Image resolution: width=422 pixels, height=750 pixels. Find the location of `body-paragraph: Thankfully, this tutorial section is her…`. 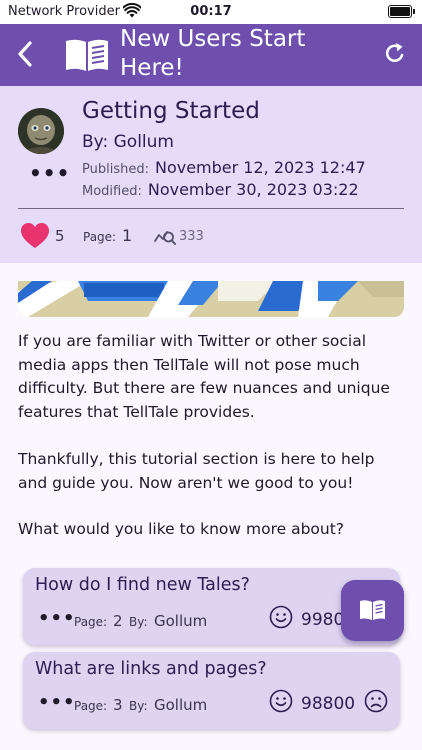

body-paragraph: Thankfully, this tutorial section is her… is located at coordinates (196, 471).